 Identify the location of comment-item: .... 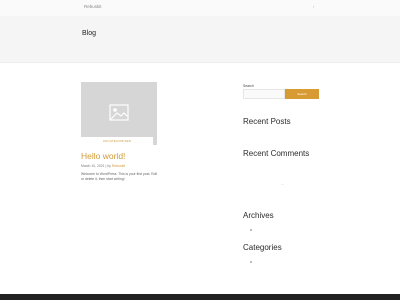
(282, 184).